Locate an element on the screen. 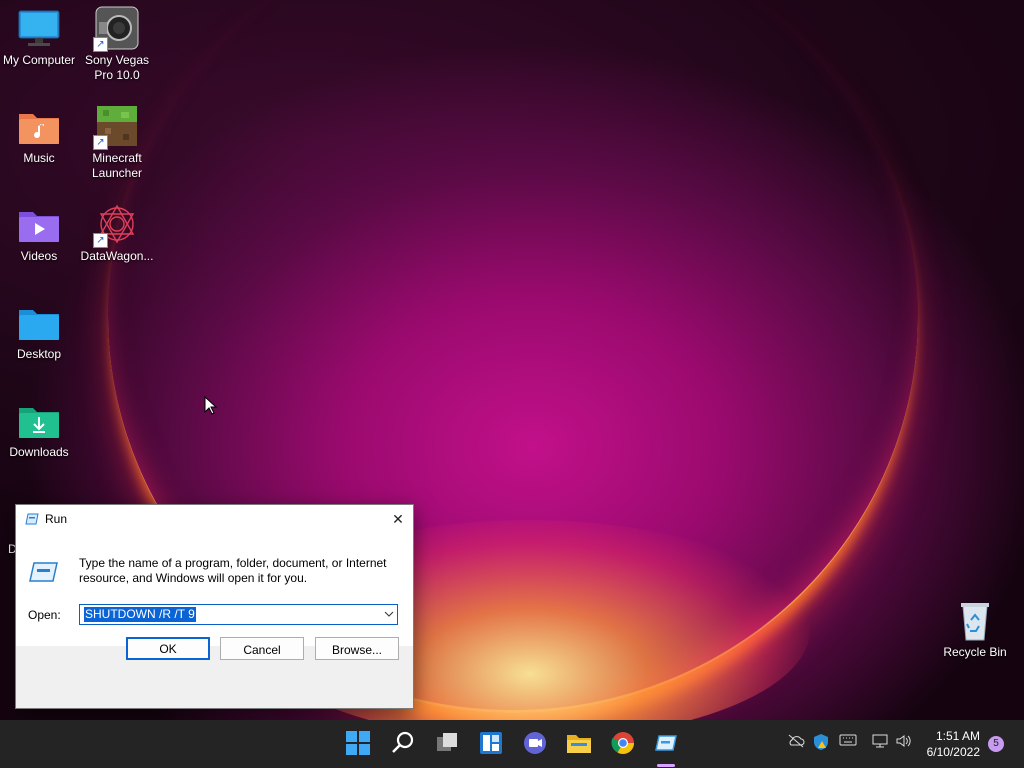 This screenshot has width=1024, height=768. ok-button: OK is located at coordinates (168, 648).